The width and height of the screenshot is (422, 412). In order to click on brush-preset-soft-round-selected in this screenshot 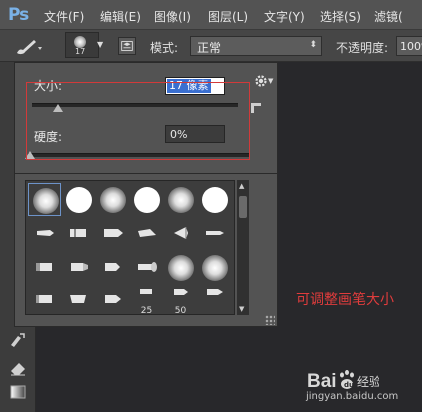, I will do `click(44, 199)`.